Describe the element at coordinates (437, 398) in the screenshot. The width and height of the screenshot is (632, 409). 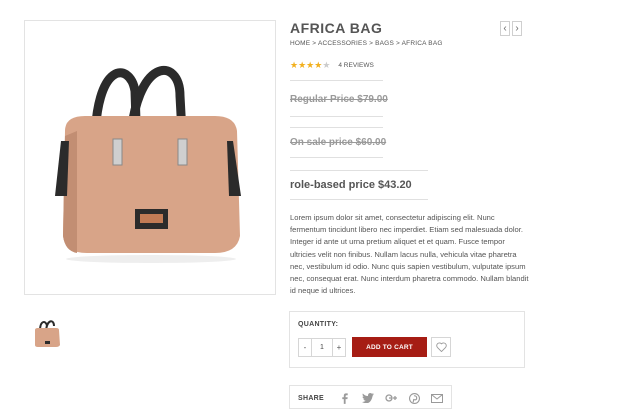
I see `email-icon` at that location.